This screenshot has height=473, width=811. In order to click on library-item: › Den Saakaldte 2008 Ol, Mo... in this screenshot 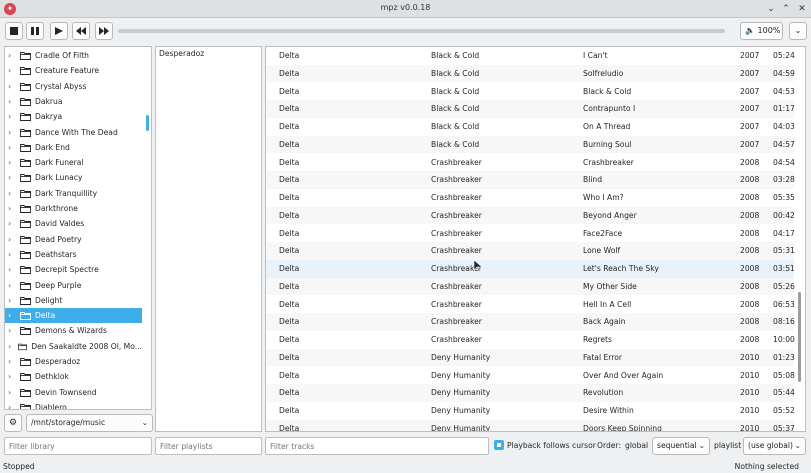, I will do `click(73, 346)`.